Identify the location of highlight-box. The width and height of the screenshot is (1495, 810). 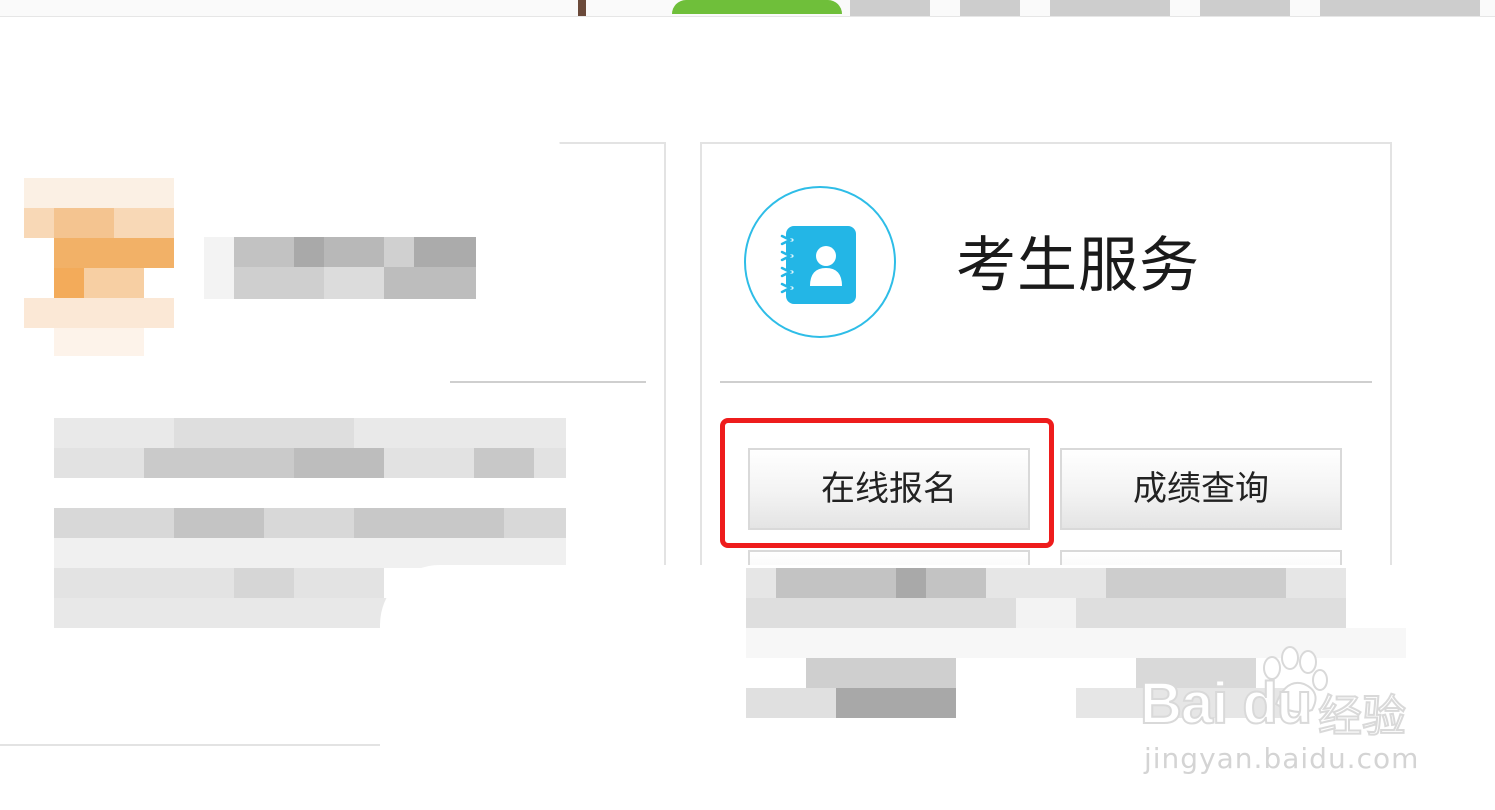
(887, 483).